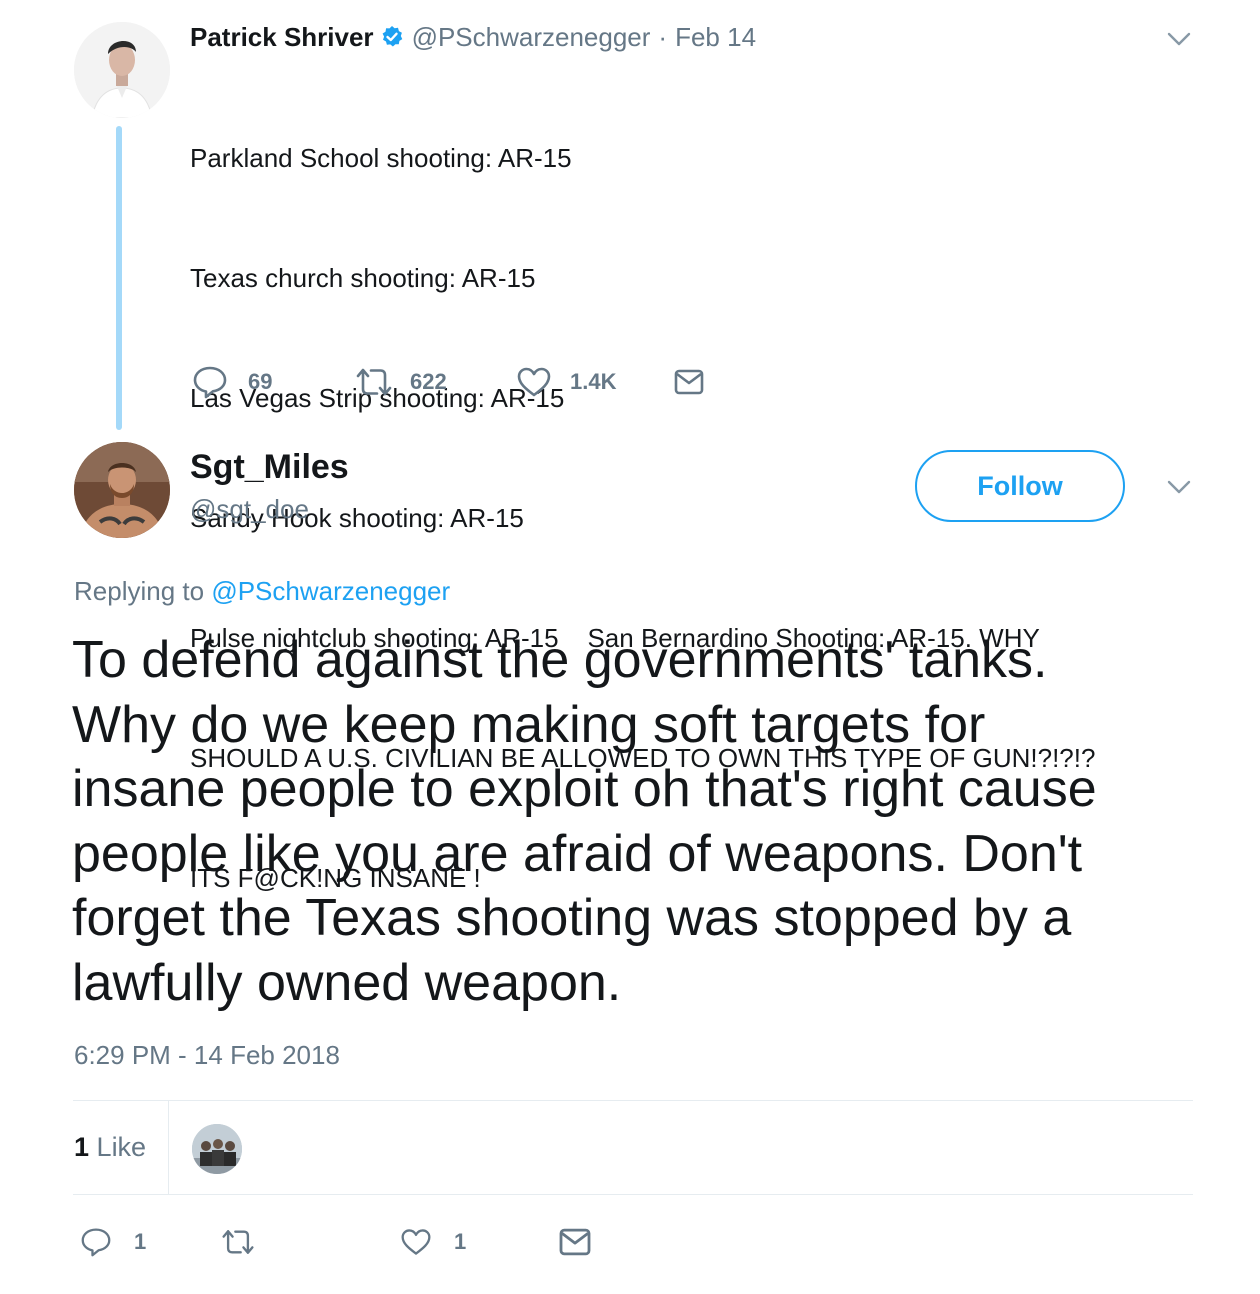 Image resolution: width=1260 pixels, height=1294 pixels. I want to click on parent-tweet-actions: 69 622 1.4K, so click(448, 382).